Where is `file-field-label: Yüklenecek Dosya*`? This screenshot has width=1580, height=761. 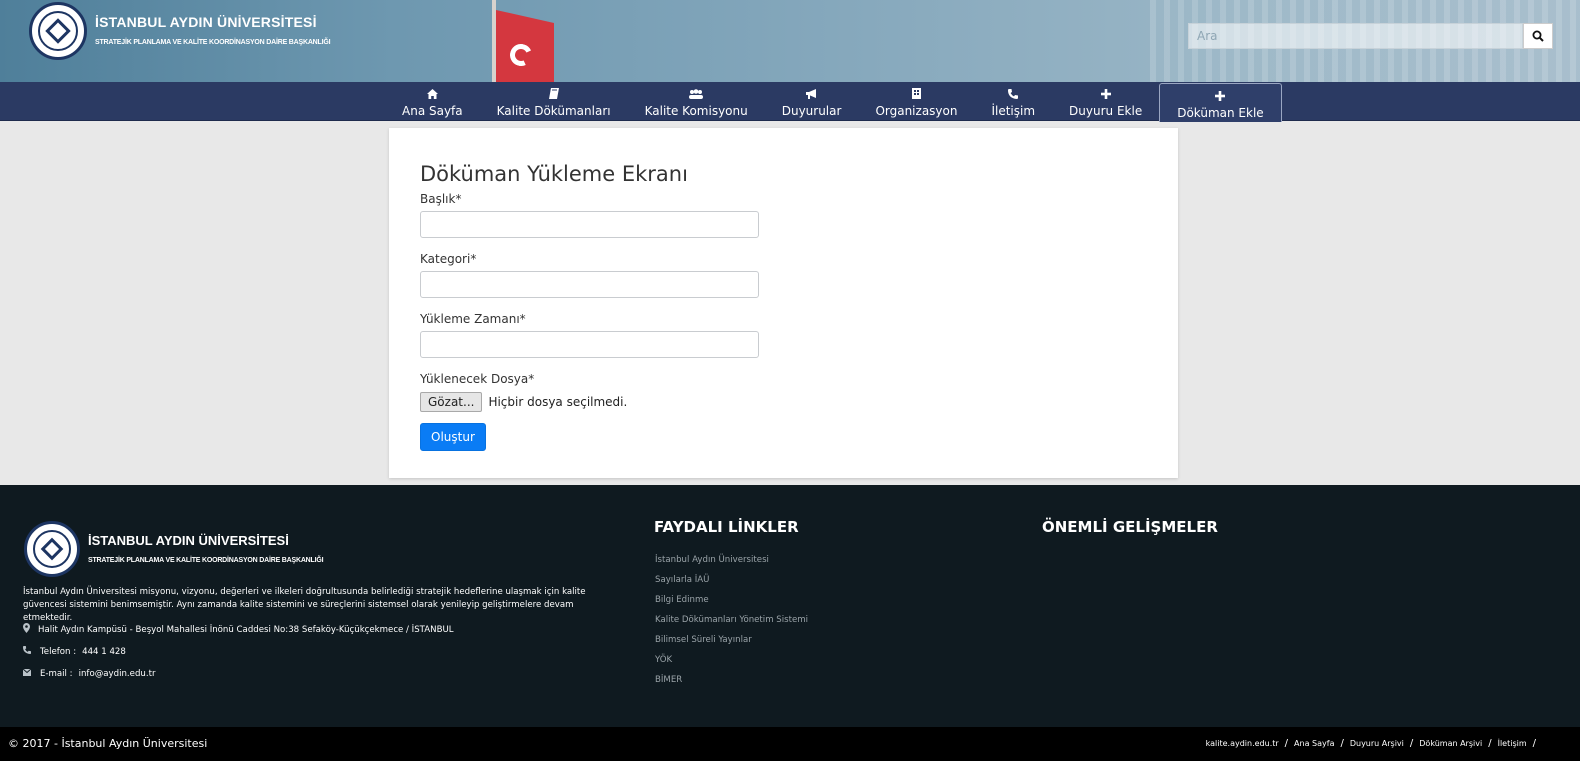
file-field-label: Yüklenecek Dosya* is located at coordinates (477, 379).